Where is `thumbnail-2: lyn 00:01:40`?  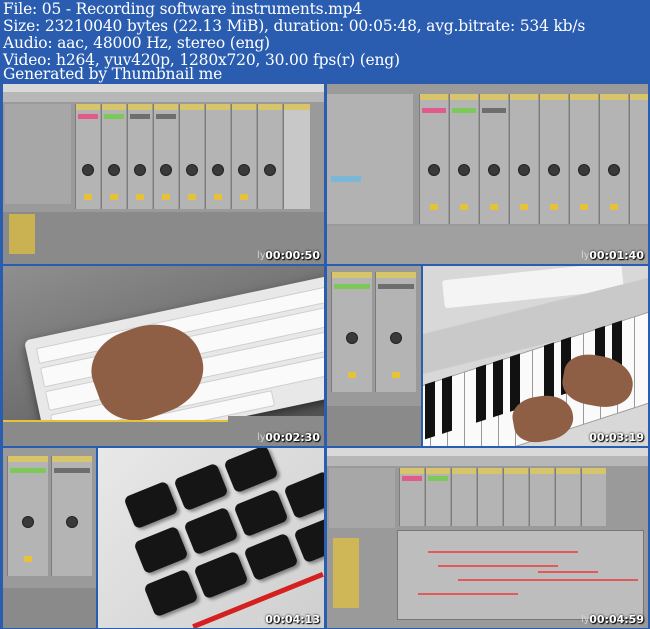 thumbnail-2: lyn 00:01:40 is located at coordinates (487, 174).